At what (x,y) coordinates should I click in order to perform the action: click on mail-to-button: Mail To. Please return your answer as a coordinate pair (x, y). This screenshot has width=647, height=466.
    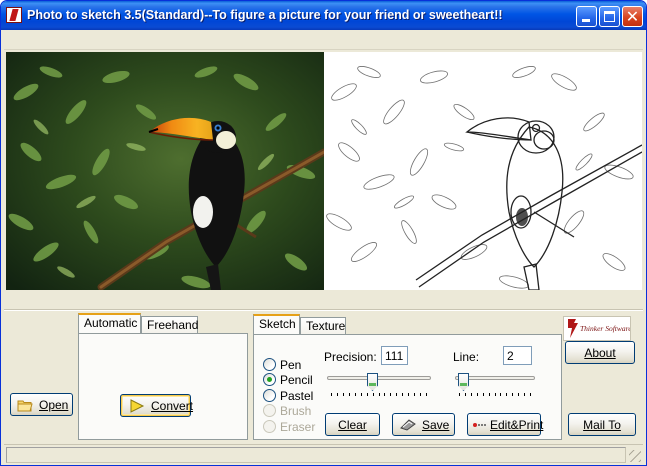
    Looking at the image, I should click on (602, 424).